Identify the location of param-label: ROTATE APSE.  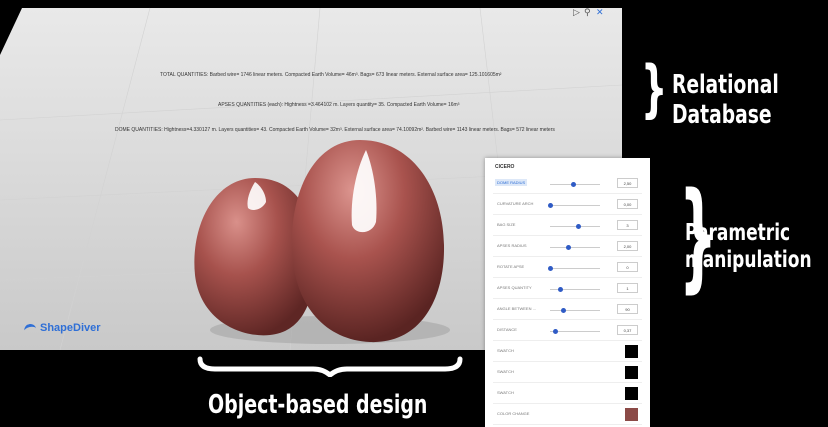
(511, 266).